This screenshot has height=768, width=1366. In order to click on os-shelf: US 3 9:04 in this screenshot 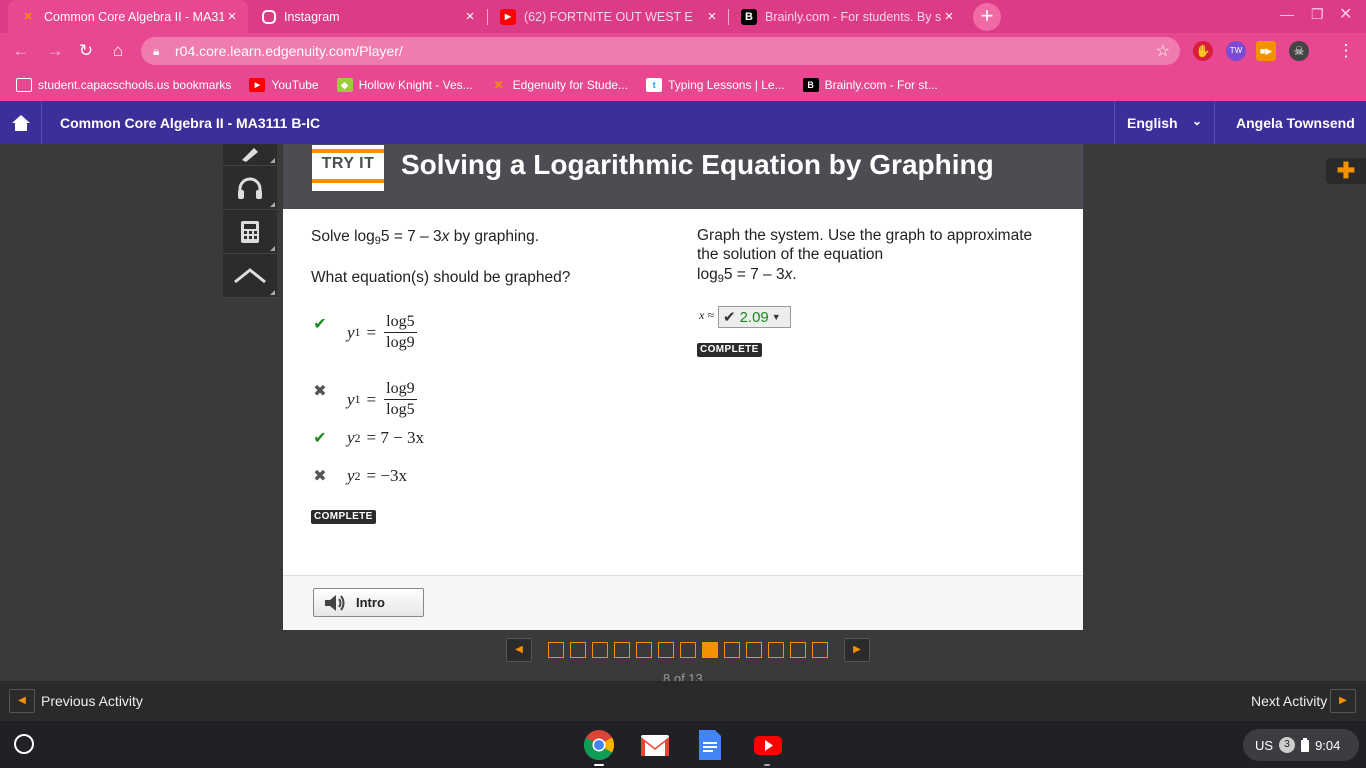, I will do `click(683, 744)`.